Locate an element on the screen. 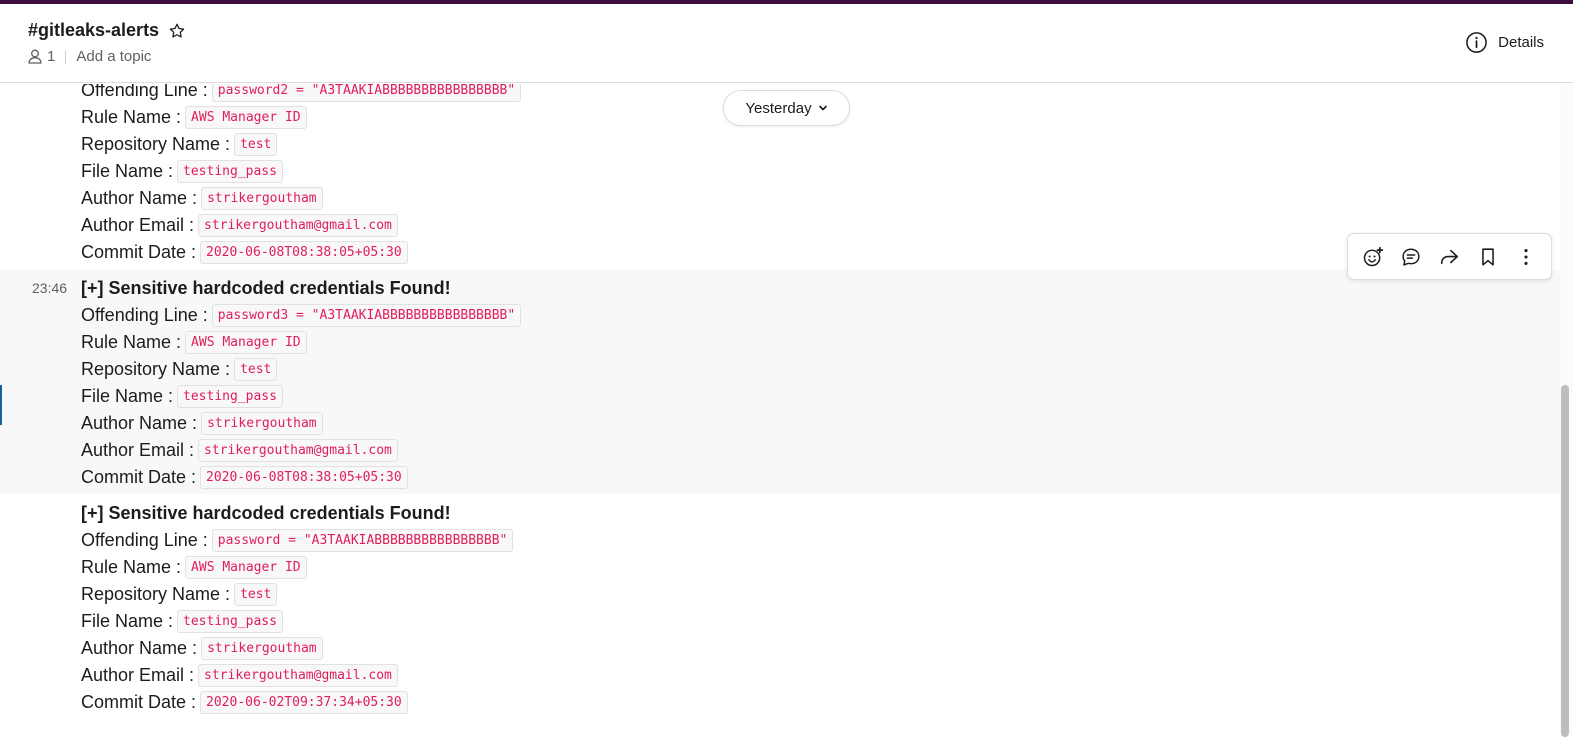  share-message-icon is located at coordinates (1449, 257).